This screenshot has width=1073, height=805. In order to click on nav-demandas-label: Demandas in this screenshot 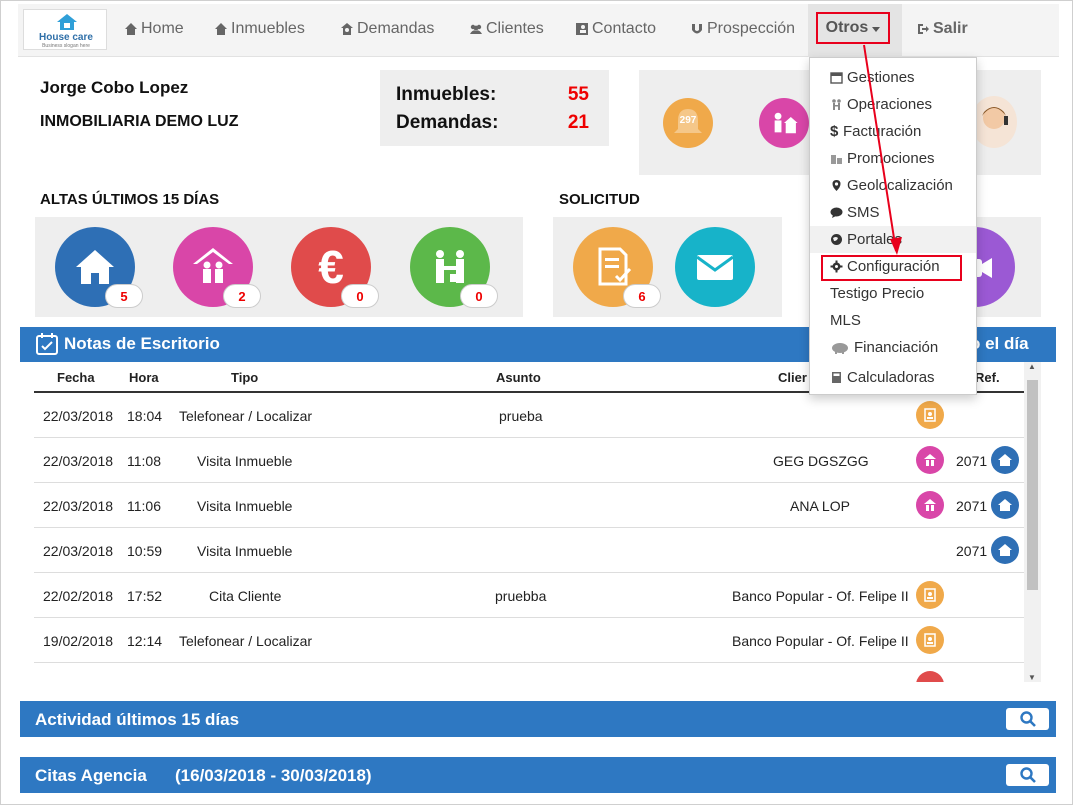, I will do `click(396, 28)`.